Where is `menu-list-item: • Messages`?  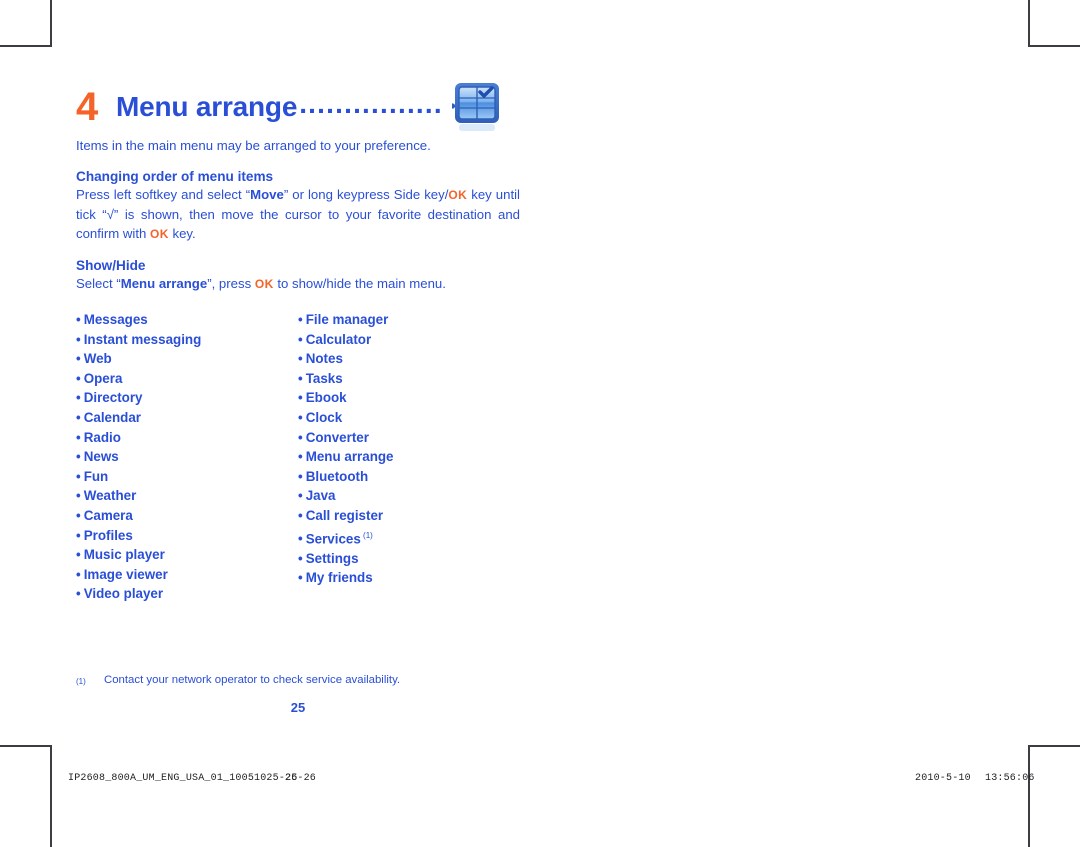 menu-list-item: • Messages is located at coordinates (187, 320).